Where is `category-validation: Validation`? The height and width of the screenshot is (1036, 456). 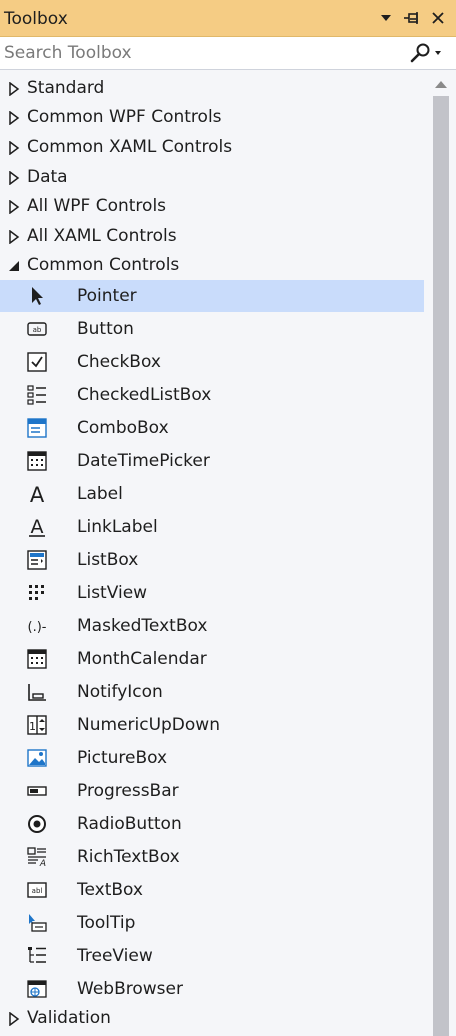
category-validation: Validation is located at coordinates (212, 1018).